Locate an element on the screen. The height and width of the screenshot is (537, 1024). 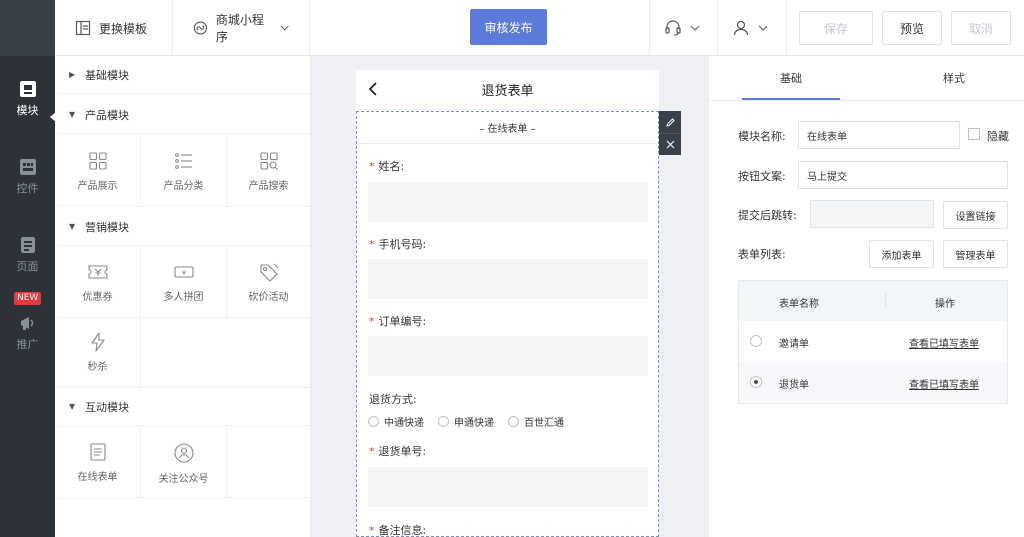
module-name-input: 在线表单 is located at coordinates (879, 135).